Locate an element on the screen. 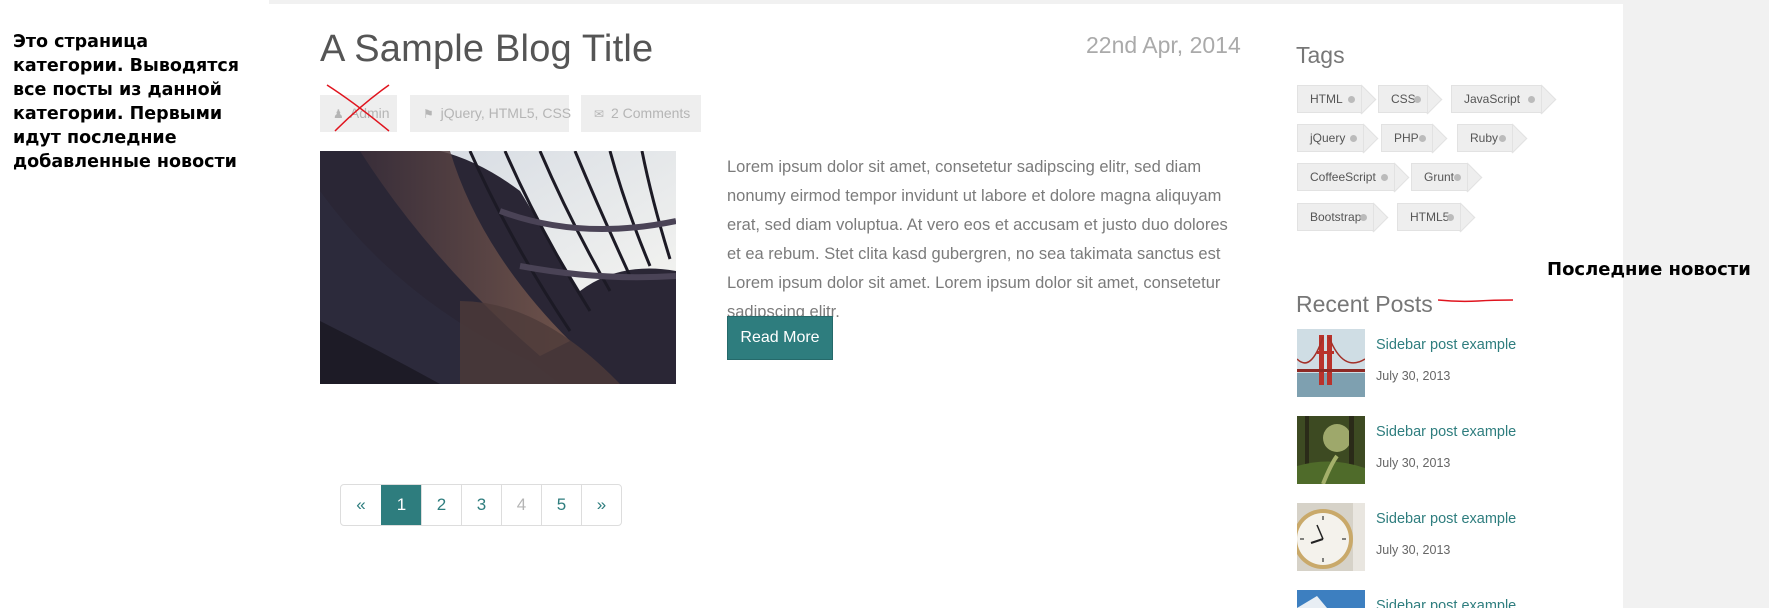 This screenshot has height=608, width=1769. post-tag-link: jQuery is located at coordinates (461, 113).